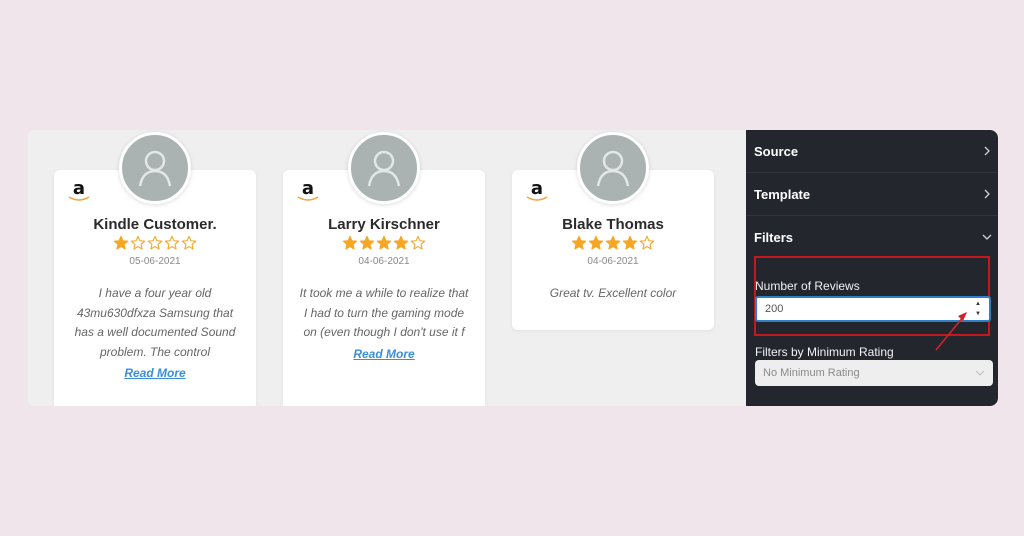 This screenshot has height=536, width=1024. What do you see at coordinates (978, 314) in the screenshot?
I see `decrement-icon: ▼` at bounding box center [978, 314].